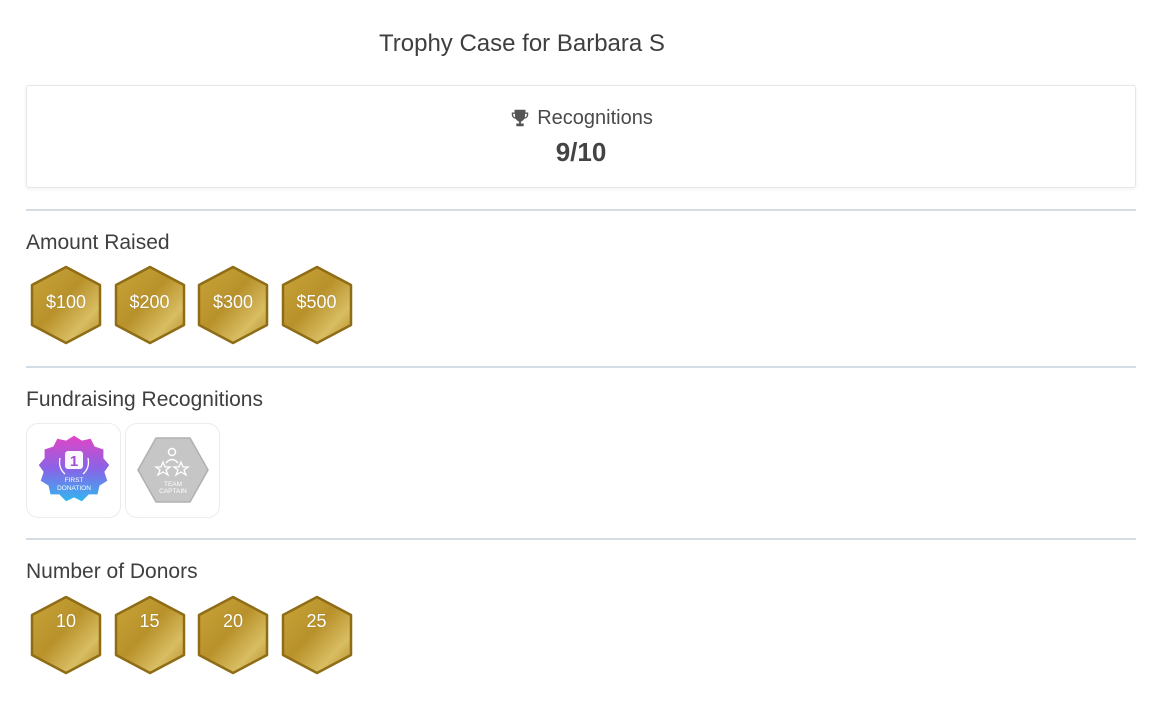  I want to click on first-donation-badge: 1 FIRST DONATION, so click(73, 470).